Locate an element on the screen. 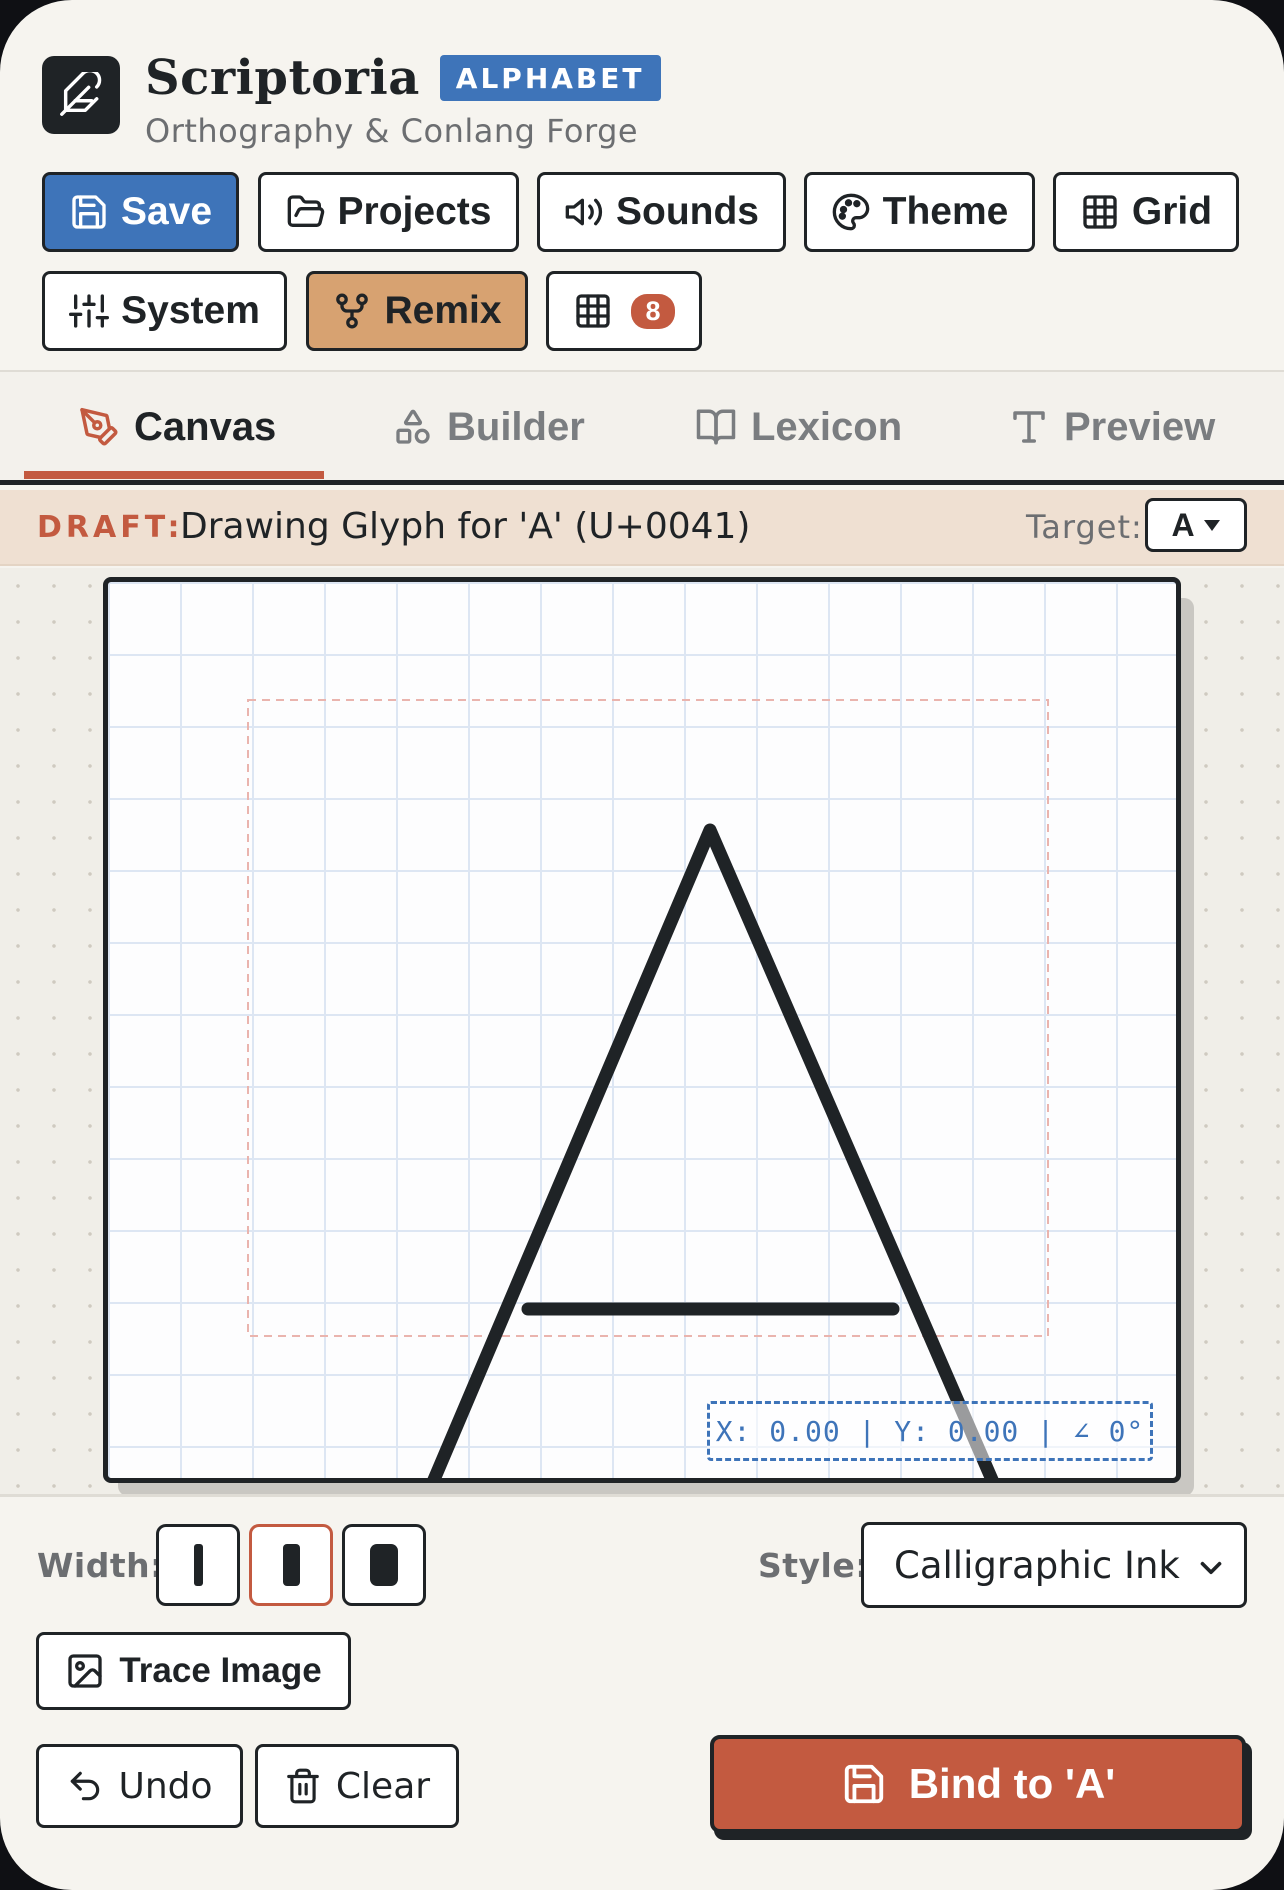 This screenshot has width=1284, height=1890. tab-builder-label: Builder is located at coordinates (516, 426).